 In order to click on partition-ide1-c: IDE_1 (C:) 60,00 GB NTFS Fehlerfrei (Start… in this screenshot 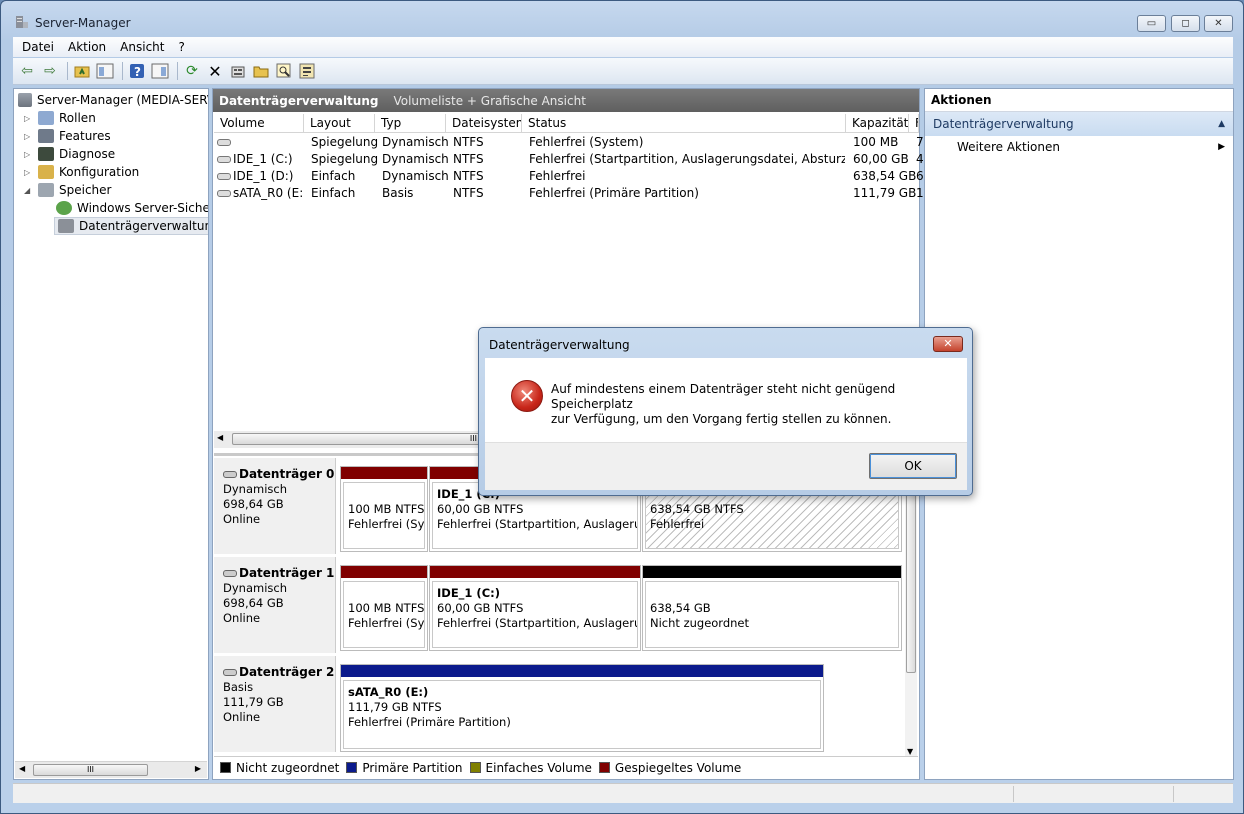, I will do `click(535, 608)`.